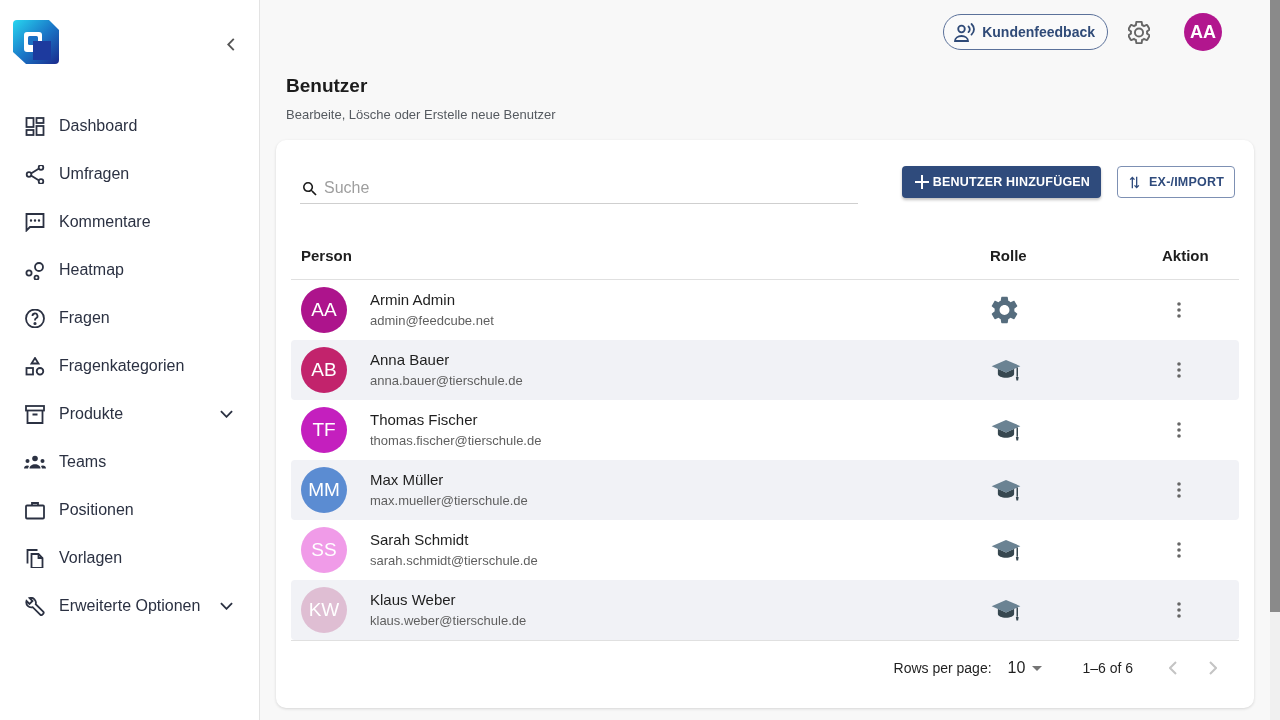  Describe the element at coordinates (1025, 32) in the screenshot. I see `feedback-button: Kundenfeedback` at that location.